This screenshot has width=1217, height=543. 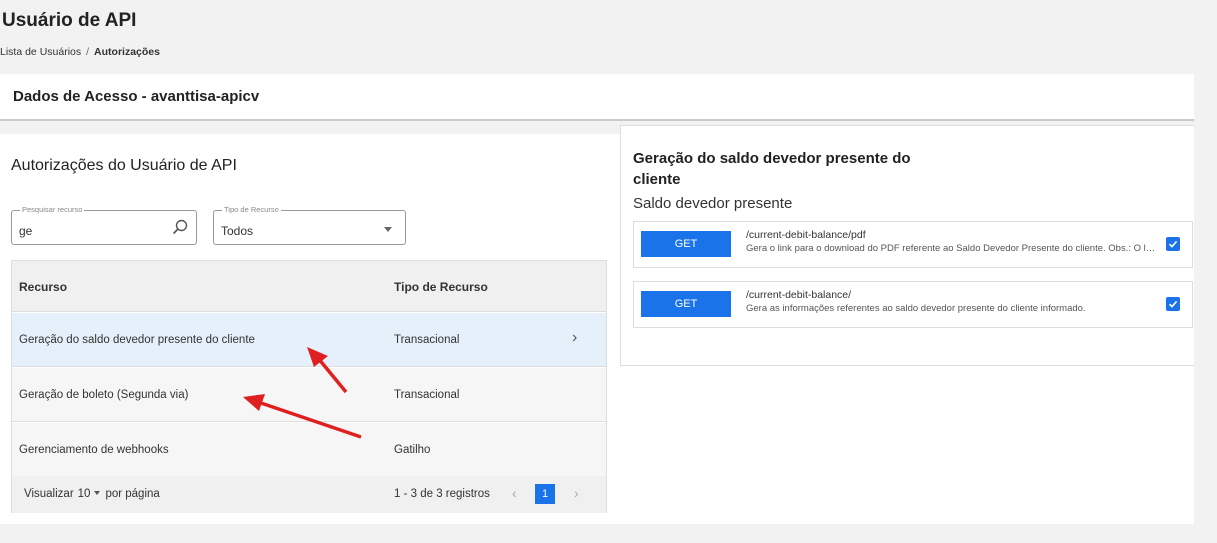 I want to click on authorizations-title: Autorizações do Usuário de API, so click(x=124, y=165).